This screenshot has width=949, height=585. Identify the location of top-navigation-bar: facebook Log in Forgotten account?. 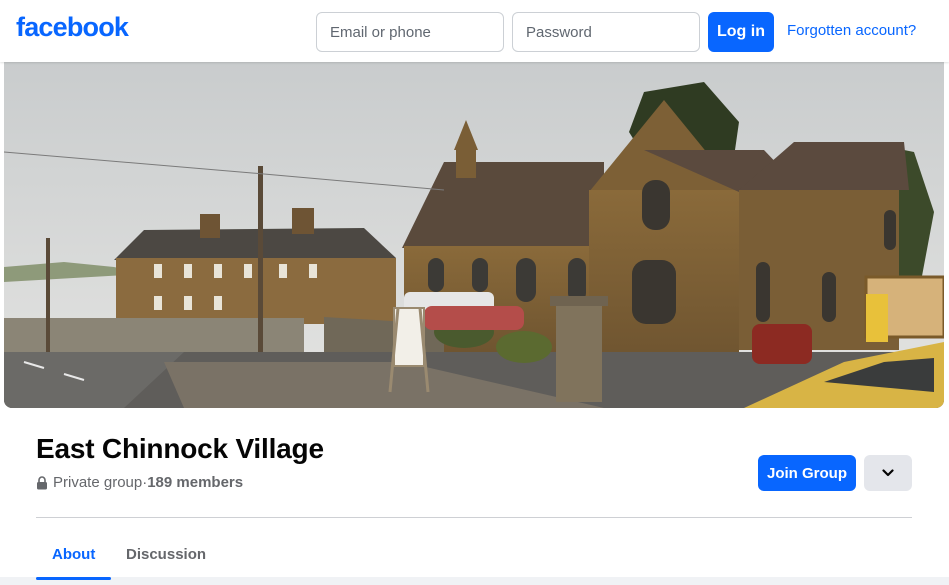
(474, 31).